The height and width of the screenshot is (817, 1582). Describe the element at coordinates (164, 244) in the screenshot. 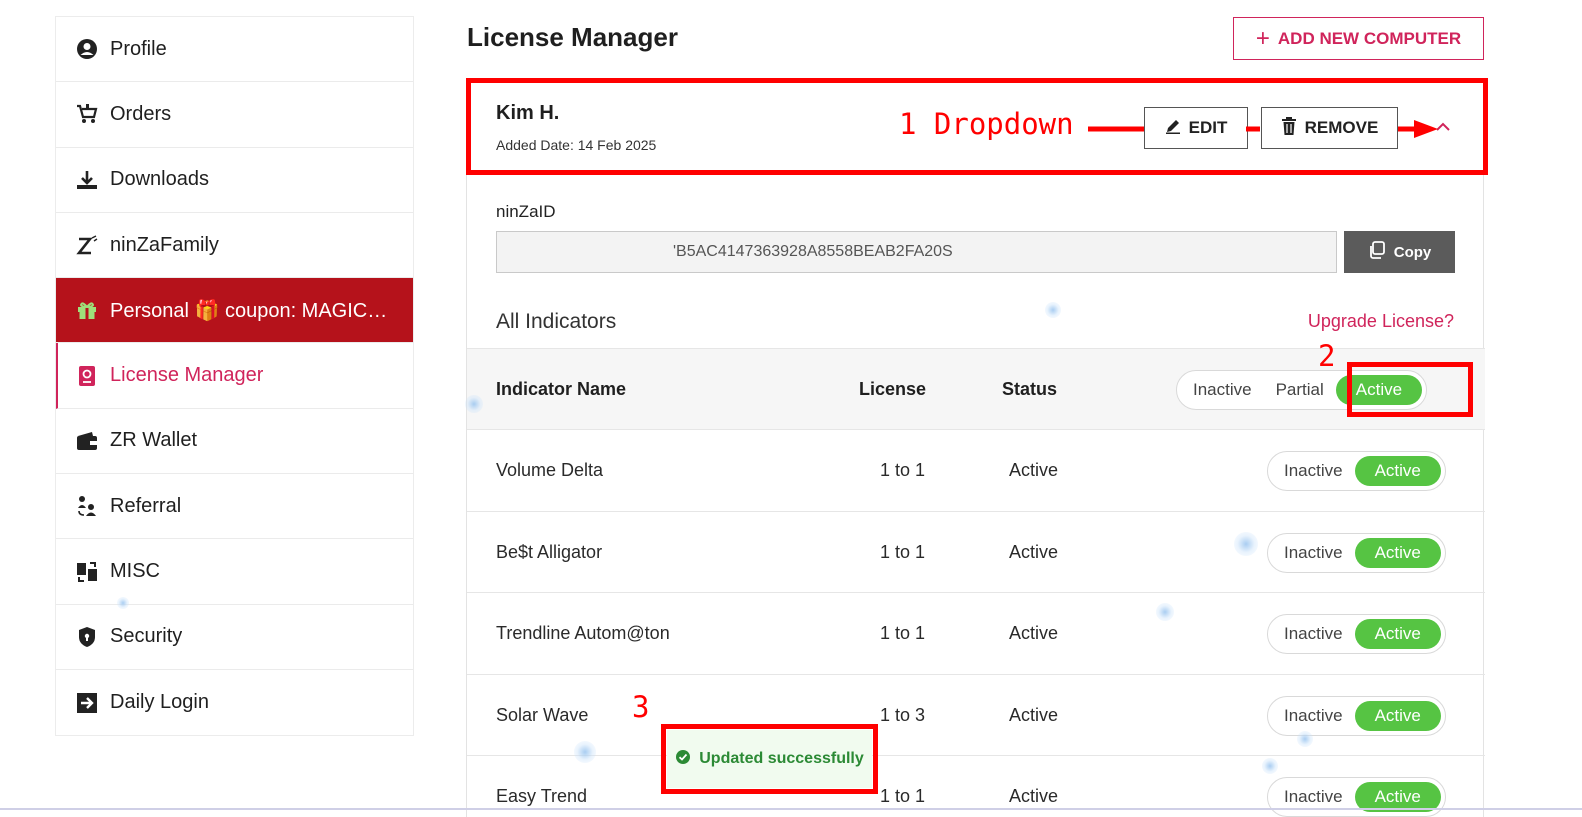

I see `sidebar-item-label: ninZaFamily` at that location.